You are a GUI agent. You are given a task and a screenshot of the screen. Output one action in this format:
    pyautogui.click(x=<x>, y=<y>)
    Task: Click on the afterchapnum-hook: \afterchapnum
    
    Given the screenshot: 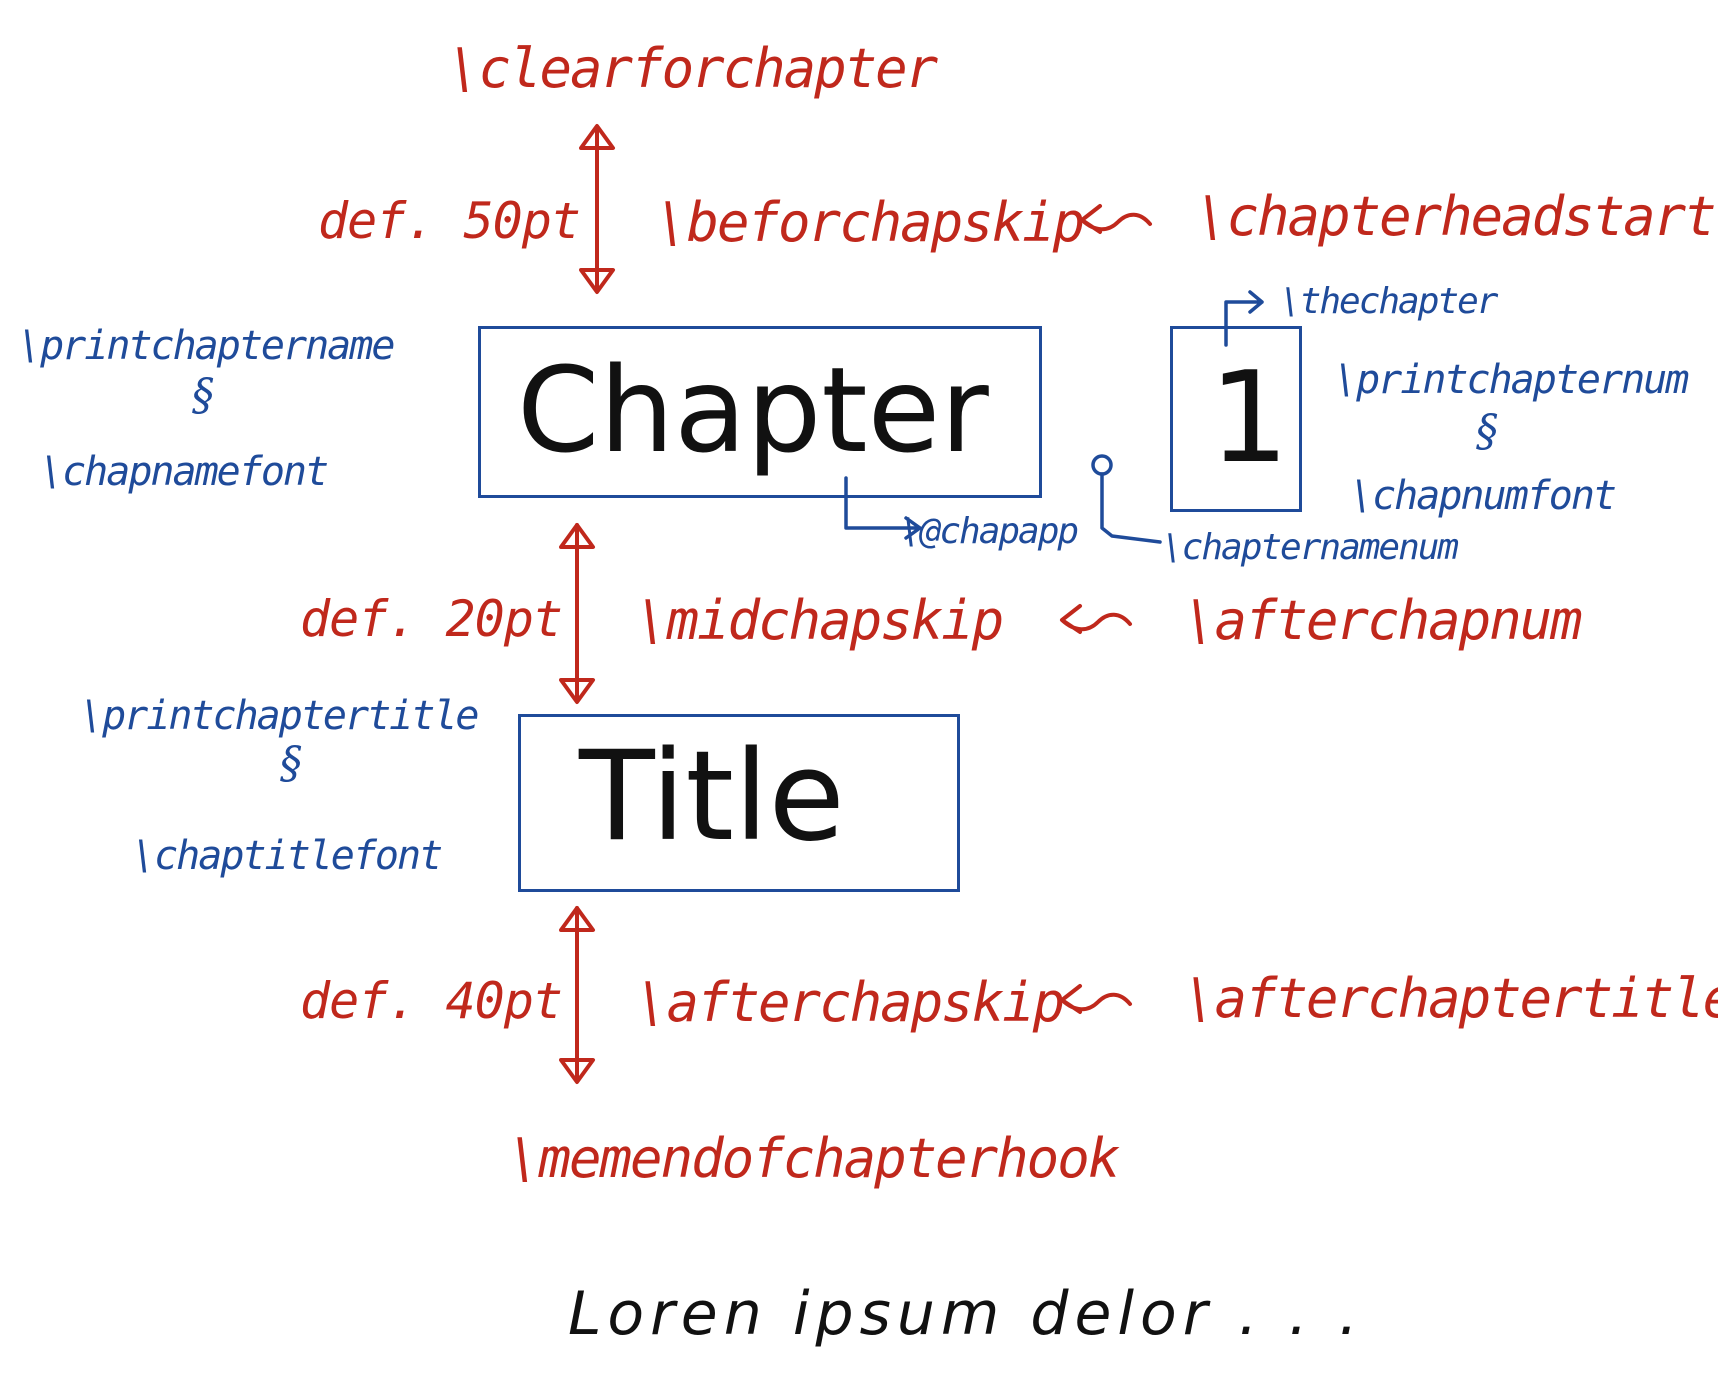 What is the action you would take?
    pyautogui.click(x=1383, y=620)
    